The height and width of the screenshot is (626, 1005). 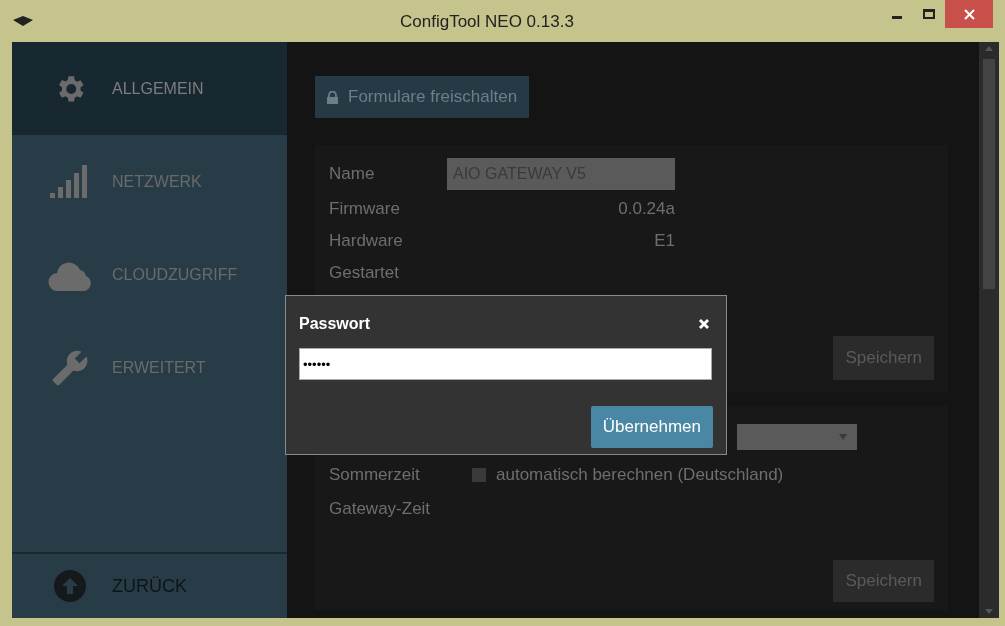 I want to click on info-label: Gestartet, so click(x=364, y=273).